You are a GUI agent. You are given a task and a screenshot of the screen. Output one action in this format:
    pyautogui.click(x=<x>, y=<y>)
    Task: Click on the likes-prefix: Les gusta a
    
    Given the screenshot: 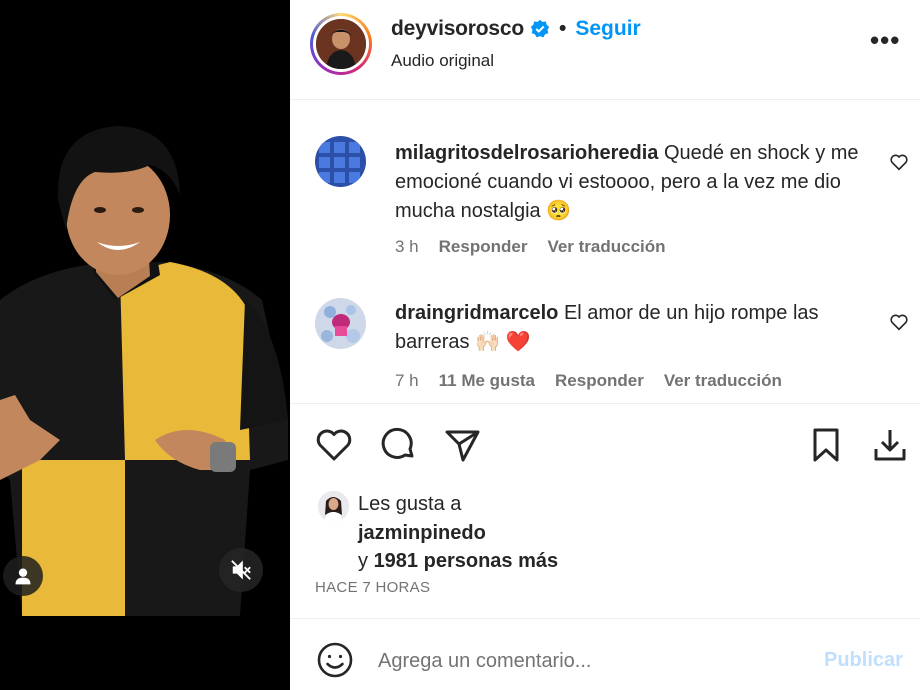 What is the action you would take?
    pyautogui.click(x=410, y=504)
    